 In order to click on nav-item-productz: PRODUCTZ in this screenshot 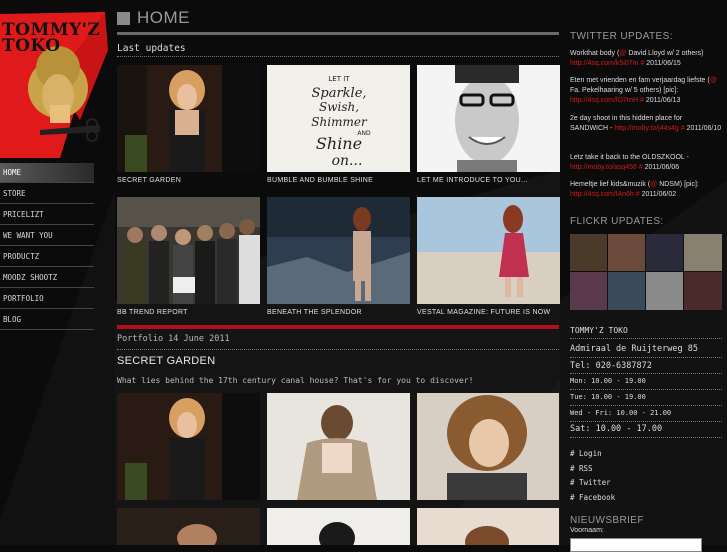, I will do `click(47, 257)`.